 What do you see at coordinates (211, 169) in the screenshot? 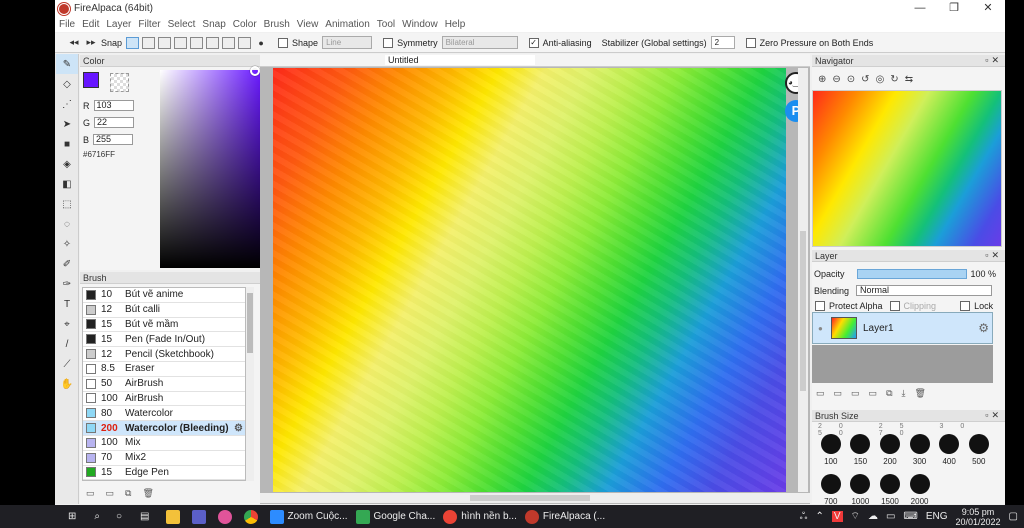
I see `saturation-value-picker` at bounding box center [211, 169].